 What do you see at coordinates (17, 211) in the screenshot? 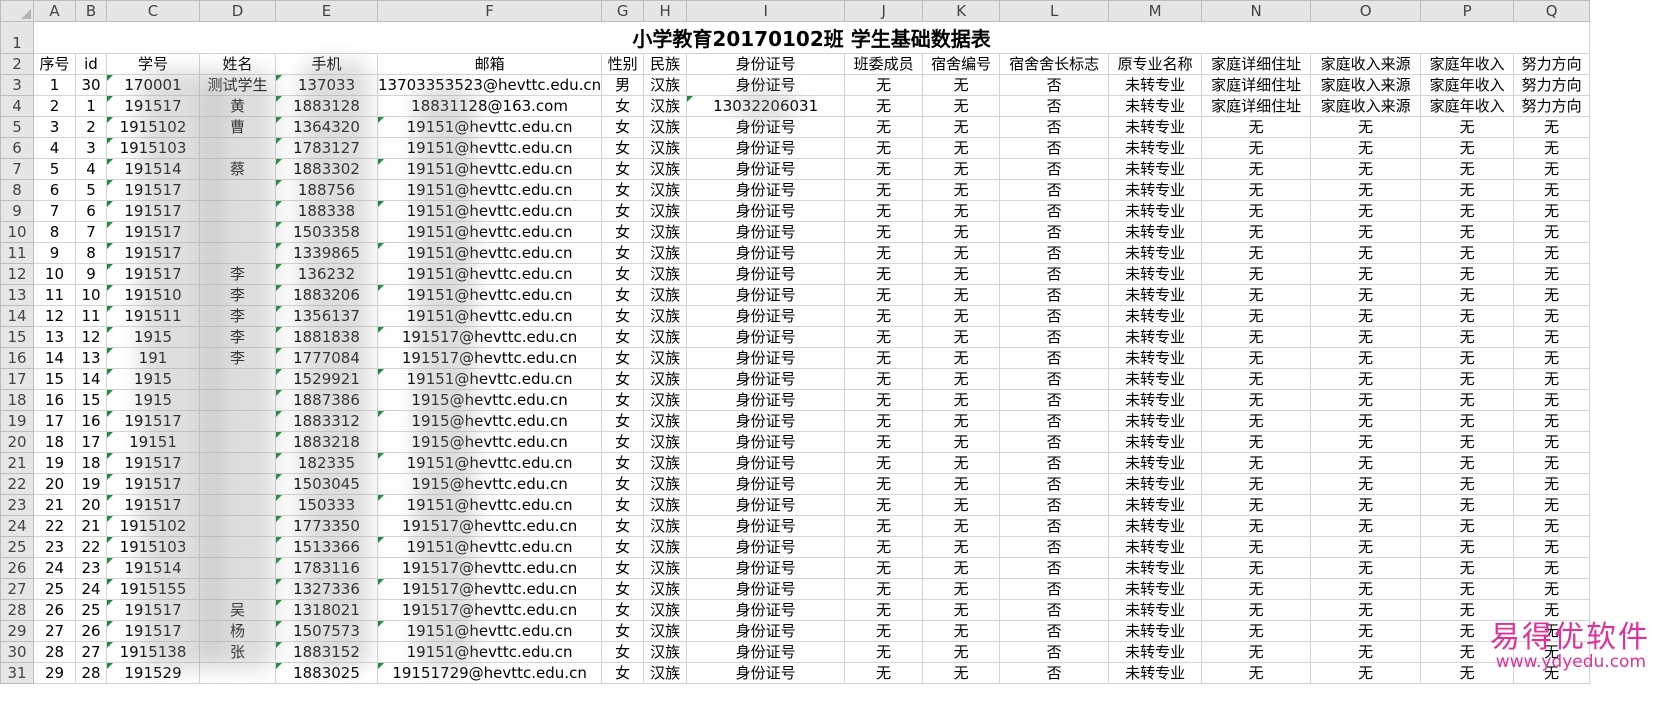
I see `row-header: 9` at bounding box center [17, 211].